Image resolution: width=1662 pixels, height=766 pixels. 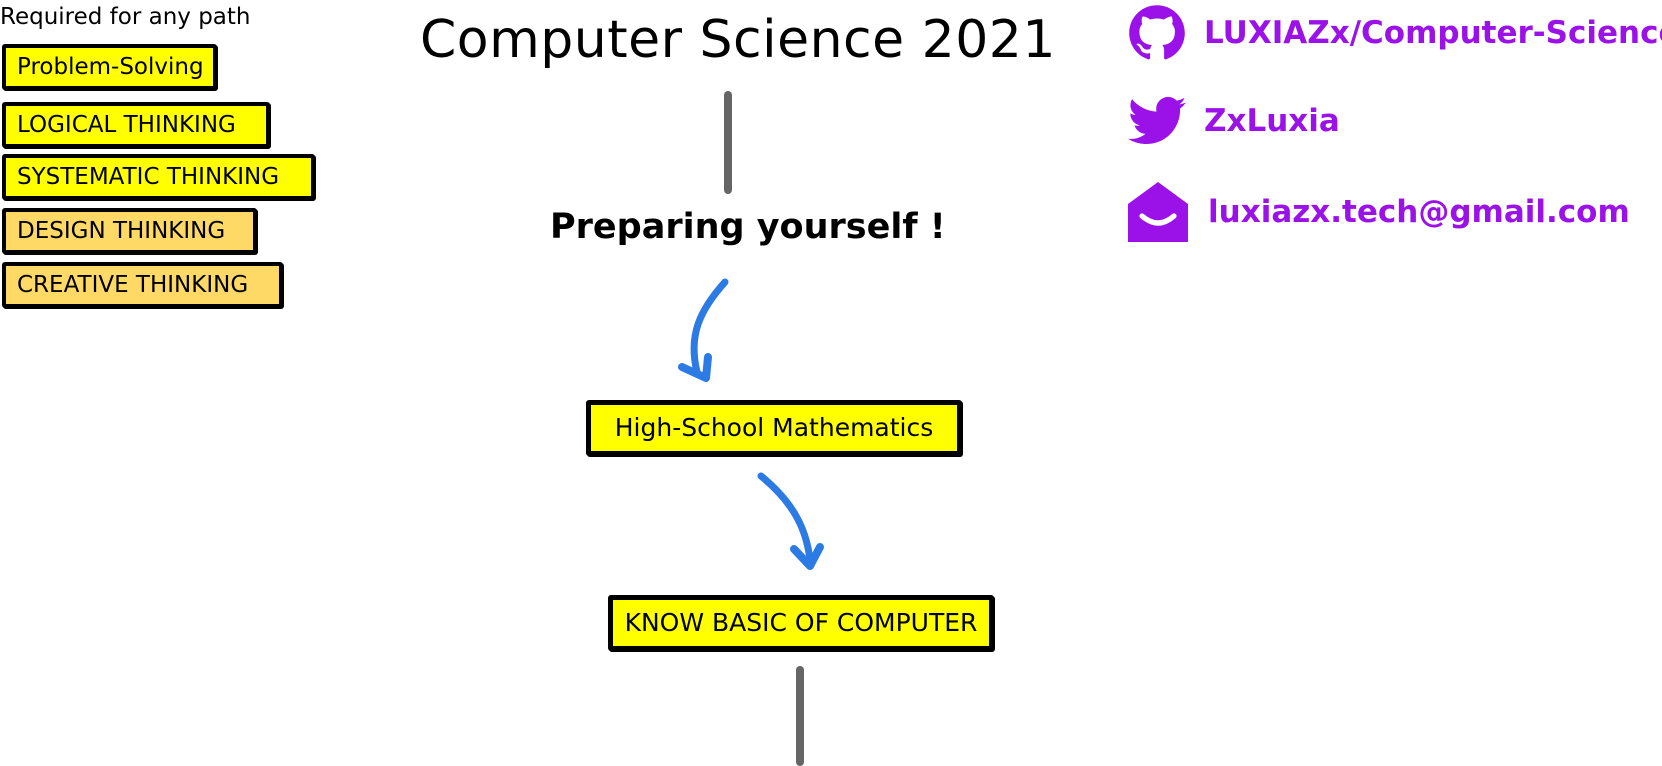 What do you see at coordinates (1433, 33) in the screenshot?
I see `github-handle: LUXIAZx/Computer-Sciences` at bounding box center [1433, 33].